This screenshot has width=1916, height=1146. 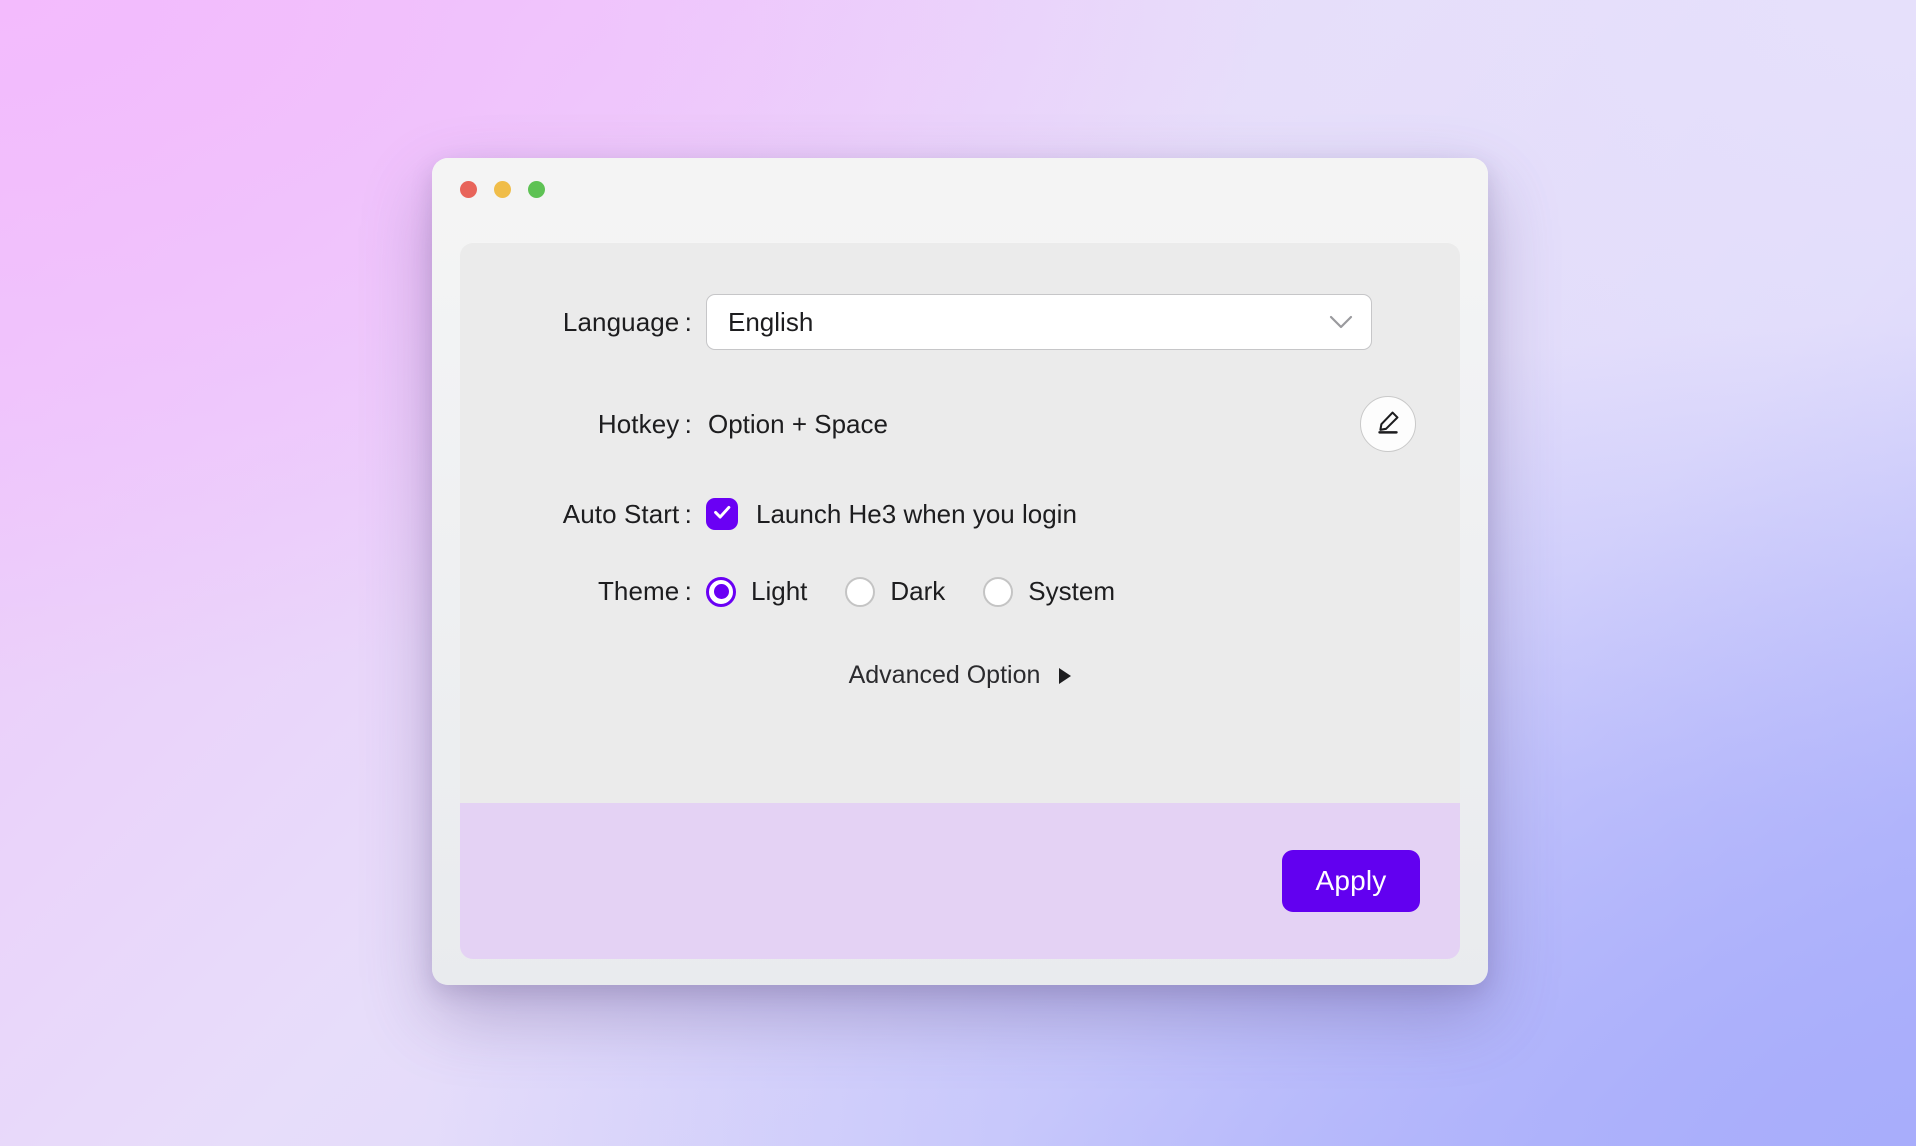 I want to click on auto-start-checkbox, so click(x=722, y=514).